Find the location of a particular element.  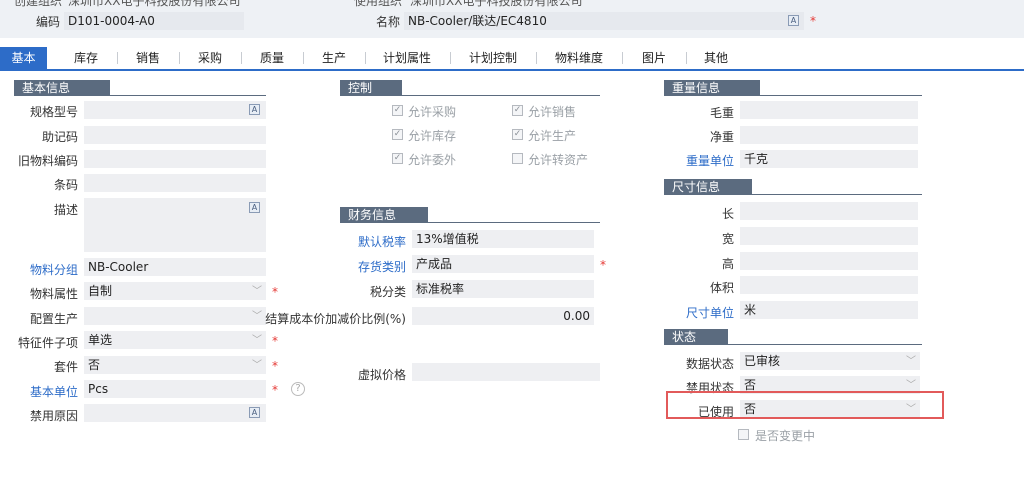

width-label: 宽 is located at coordinates (727, 239).